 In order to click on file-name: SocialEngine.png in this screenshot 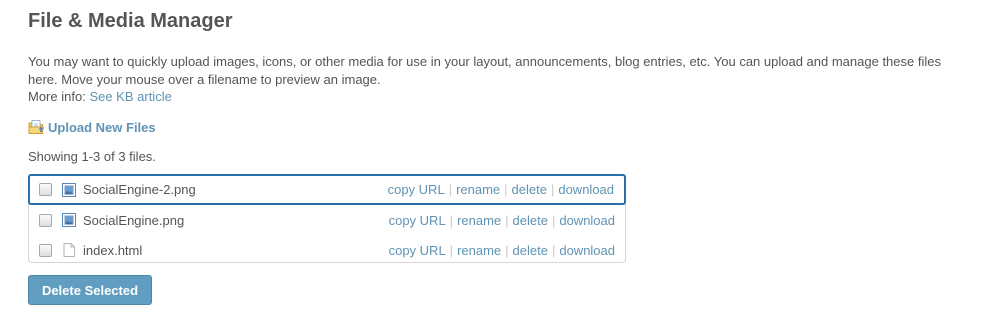, I will do `click(236, 220)`.